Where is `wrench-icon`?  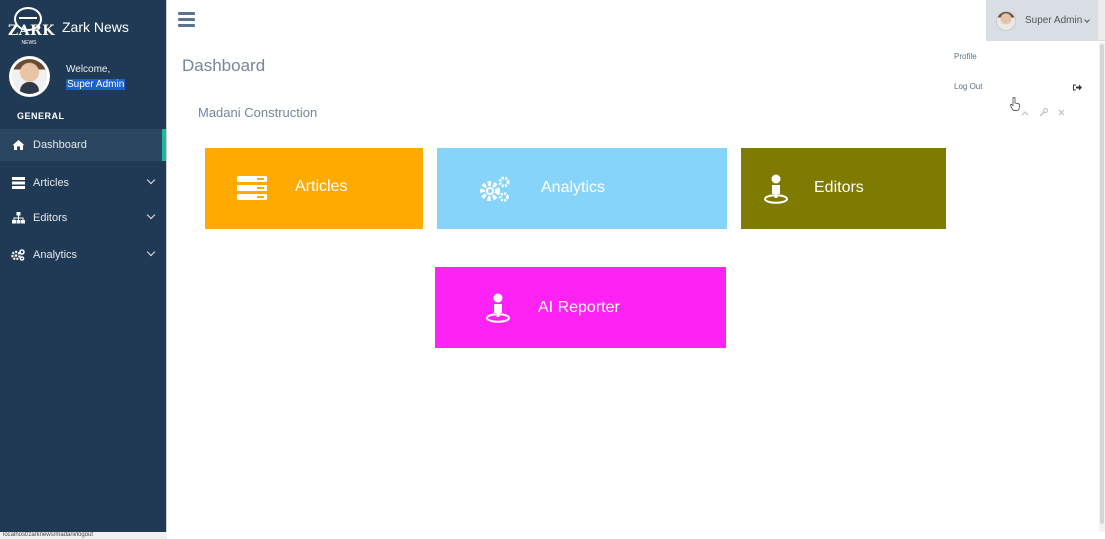
wrench-icon is located at coordinates (1043, 112).